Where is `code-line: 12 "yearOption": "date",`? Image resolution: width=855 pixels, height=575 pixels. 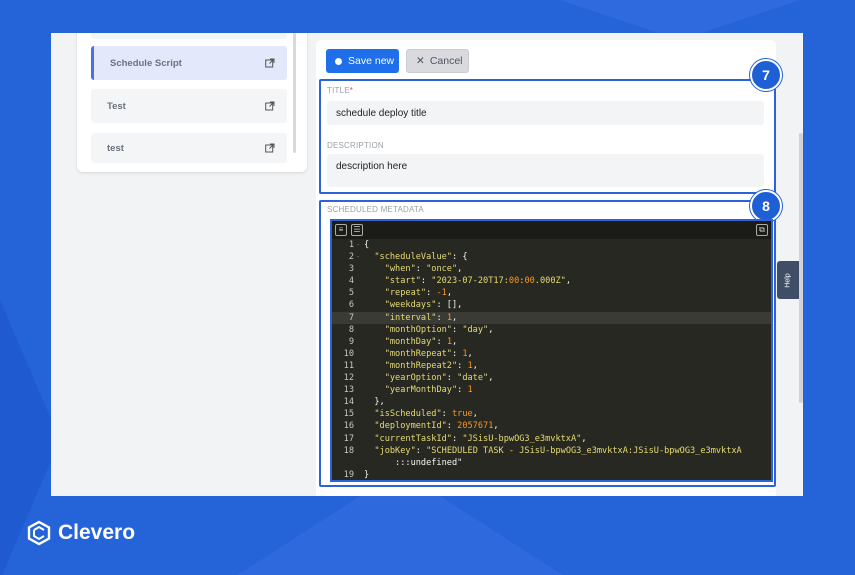
code-line: 12 "yearOption": "date", is located at coordinates (551, 378).